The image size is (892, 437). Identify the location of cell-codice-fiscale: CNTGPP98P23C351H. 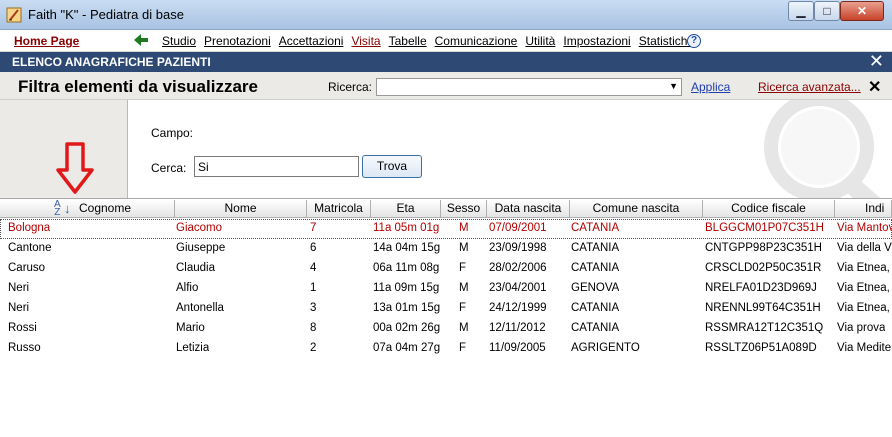
(763, 248).